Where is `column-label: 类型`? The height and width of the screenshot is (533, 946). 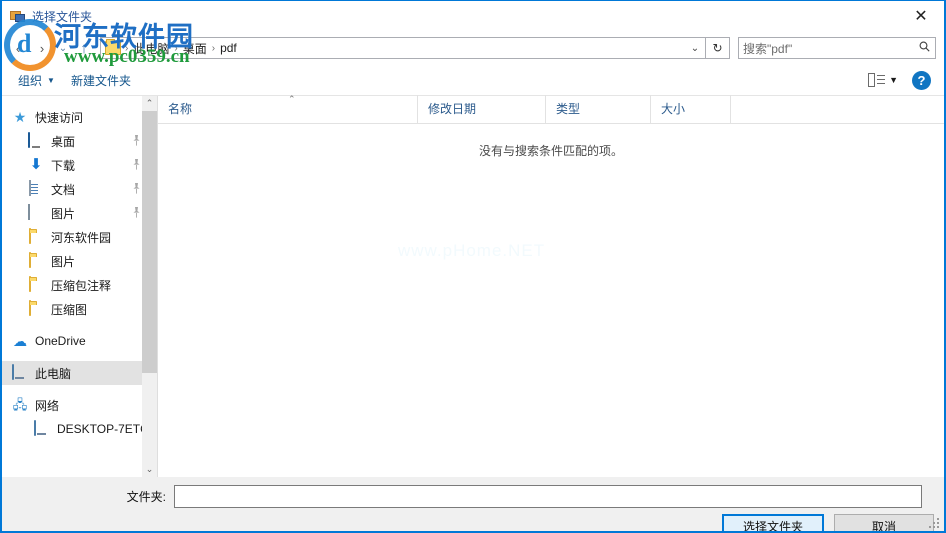 column-label: 类型 is located at coordinates (568, 109).